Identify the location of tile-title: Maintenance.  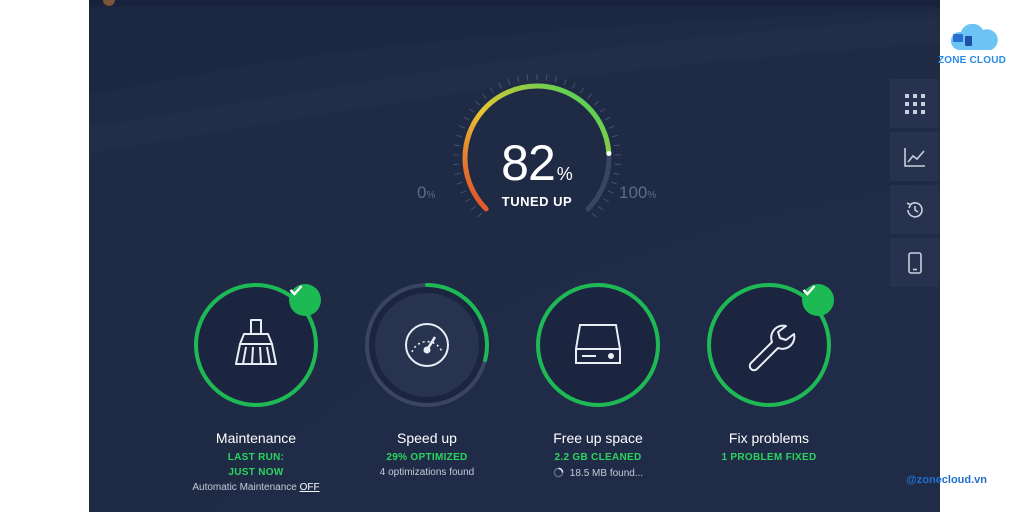
(256, 438).